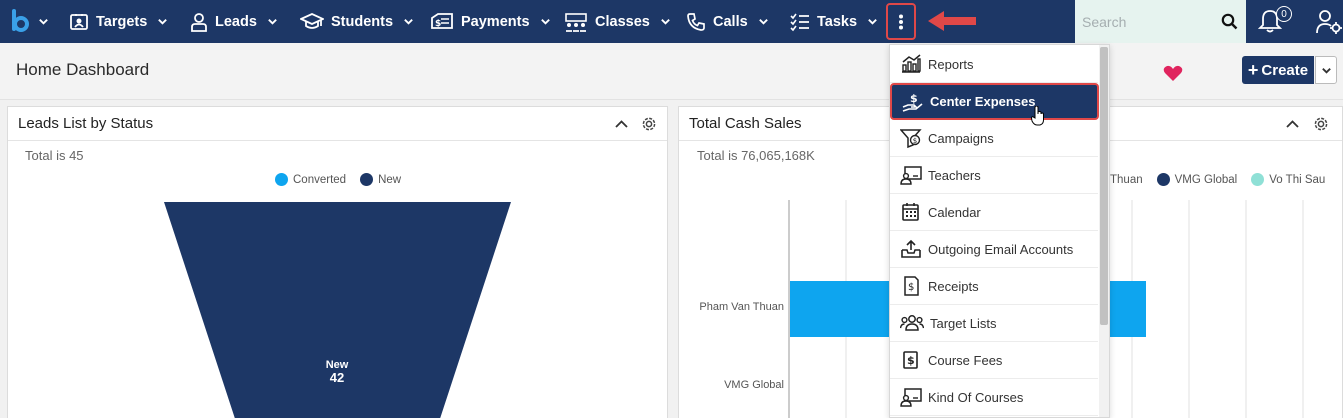 Image resolution: width=1343 pixels, height=418 pixels. I want to click on total-text: Total is 76,065,168K, so click(756, 155).